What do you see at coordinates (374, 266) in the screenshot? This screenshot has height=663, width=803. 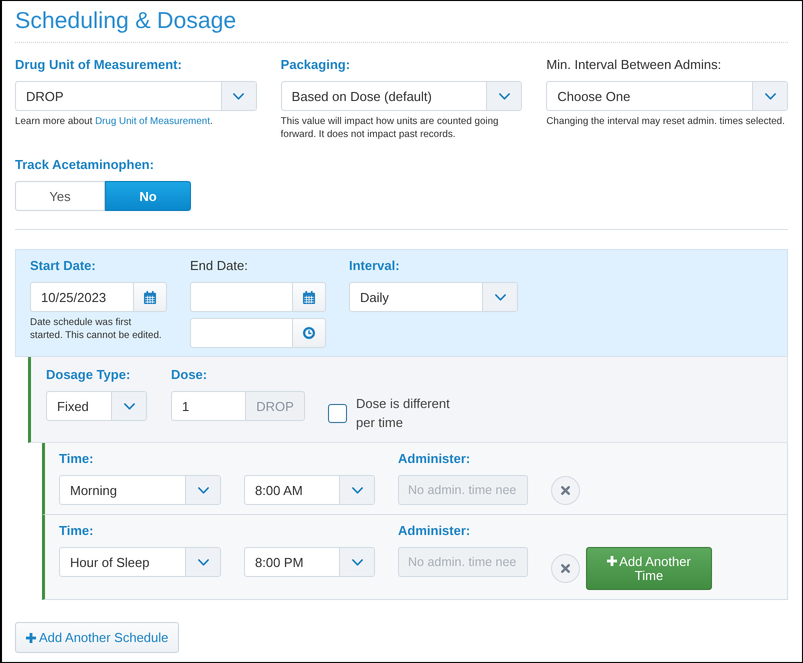 I see `field-label: Interval:` at bounding box center [374, 266].